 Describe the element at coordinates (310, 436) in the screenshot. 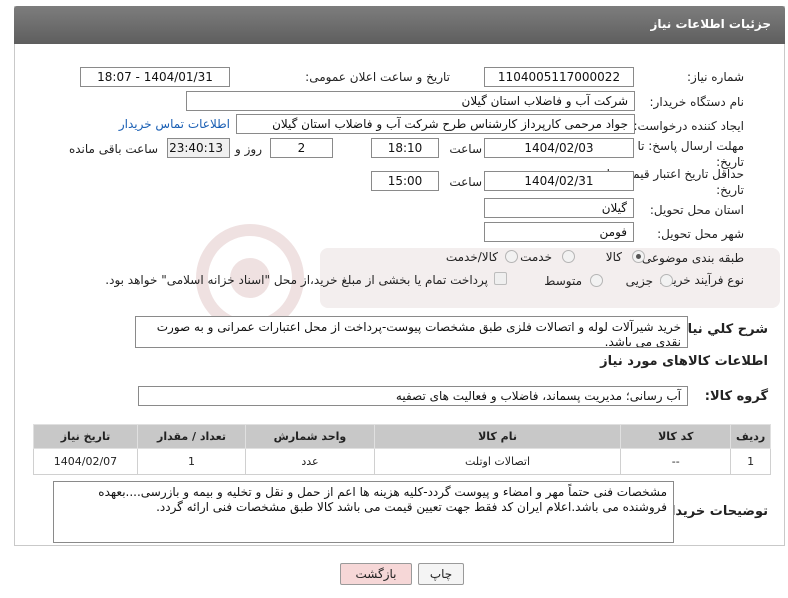

I see `col-unit-header: واحد شمارش` at that location.